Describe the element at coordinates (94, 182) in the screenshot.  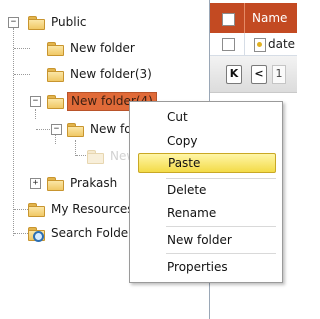
I see `tree-node-label: Prakash` at that location.